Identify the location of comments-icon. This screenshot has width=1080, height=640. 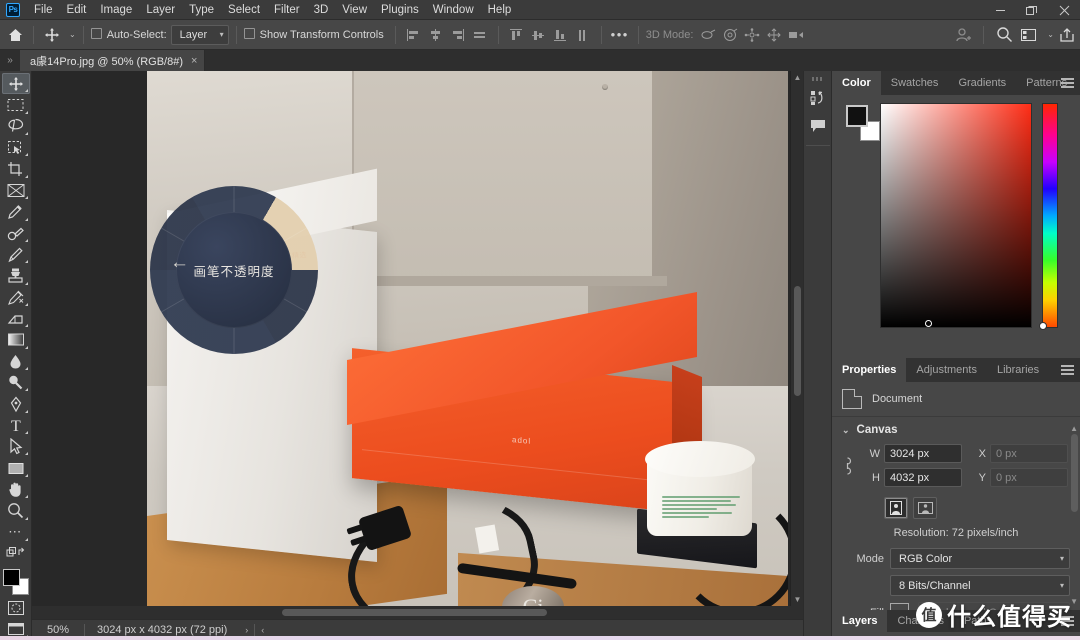
(818, 126).